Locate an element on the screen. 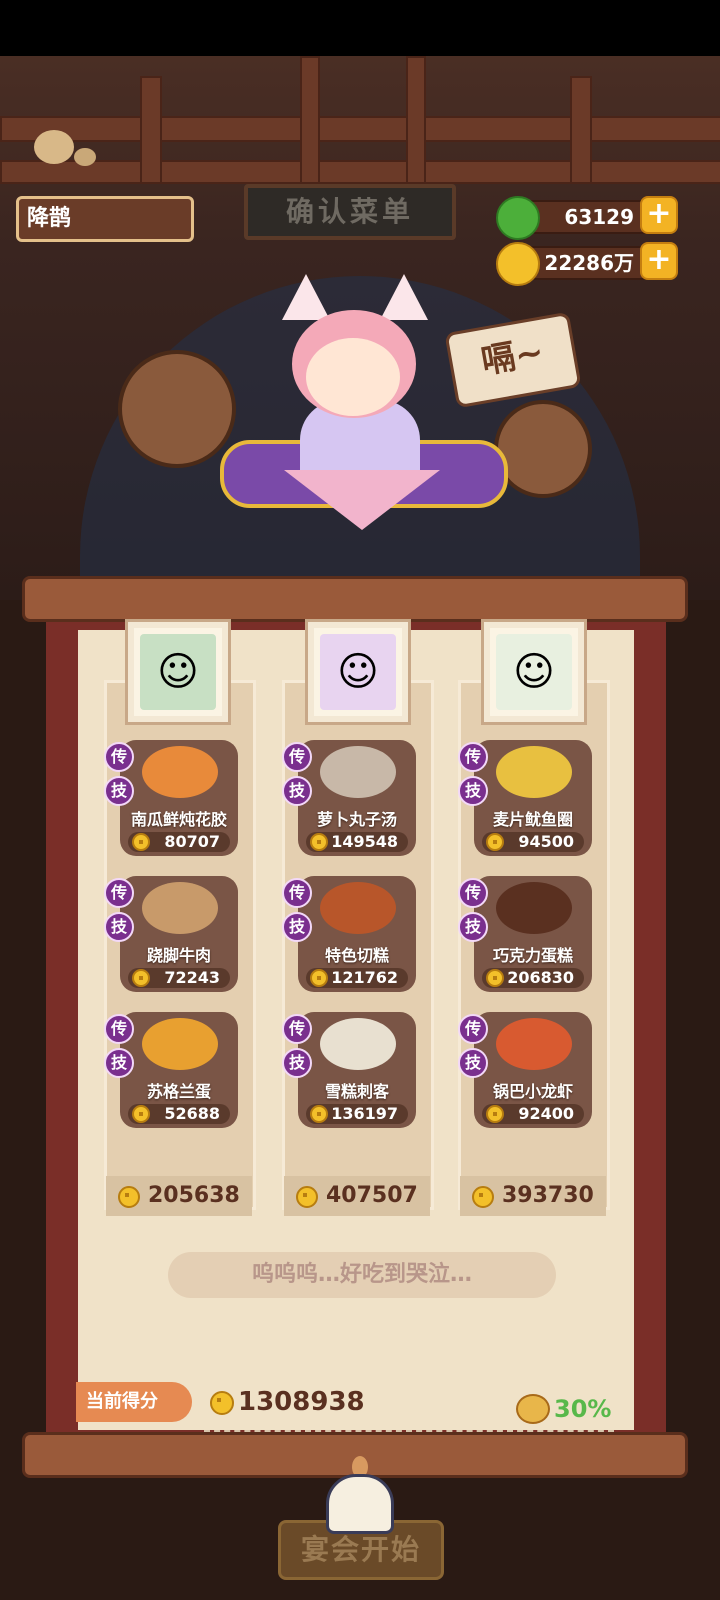  scroll-tassel is located at coordinates (360, 1504).